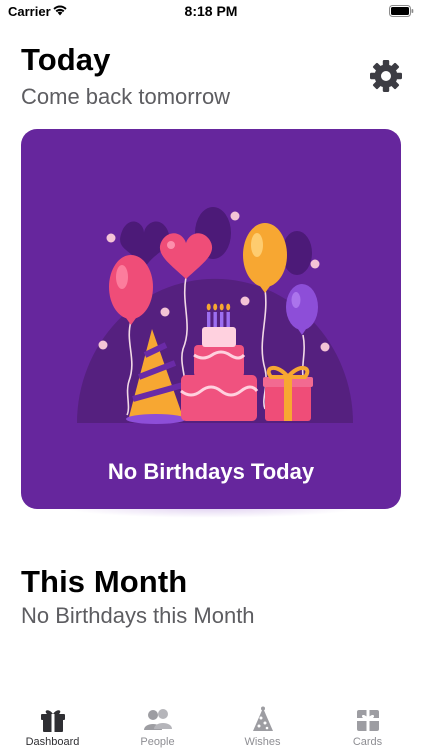 Image resolution: width=422 pixels, height=750 pixels. I want to click on no-birthdays-today-caption: No Birthdays Today, so click(211, 471).